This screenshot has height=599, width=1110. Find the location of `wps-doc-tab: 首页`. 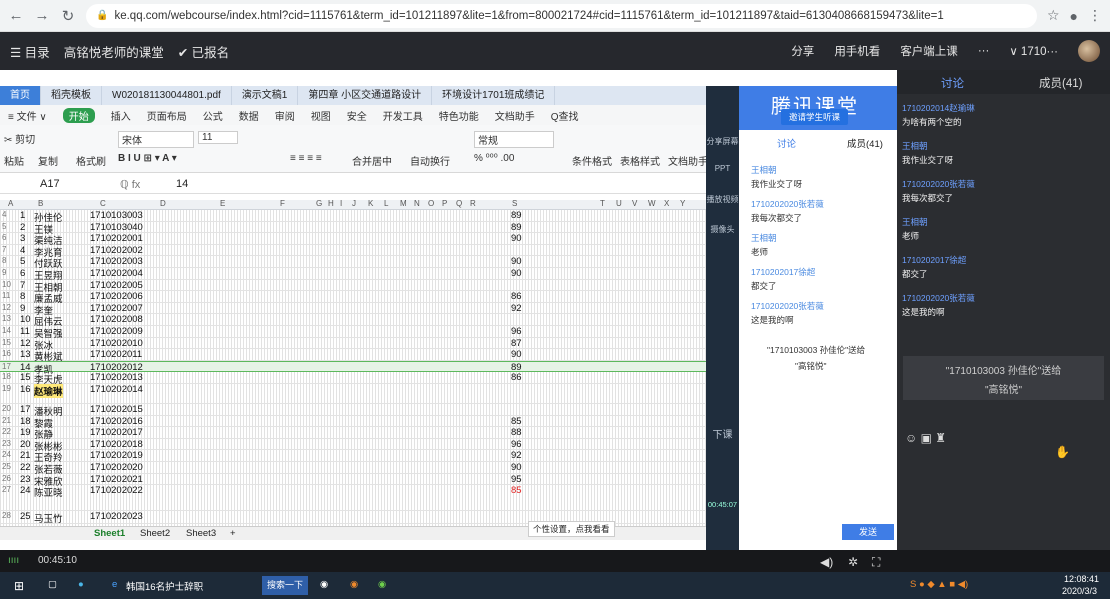

wps-doc-tab: 首页 is located at coordinates (20, 95).